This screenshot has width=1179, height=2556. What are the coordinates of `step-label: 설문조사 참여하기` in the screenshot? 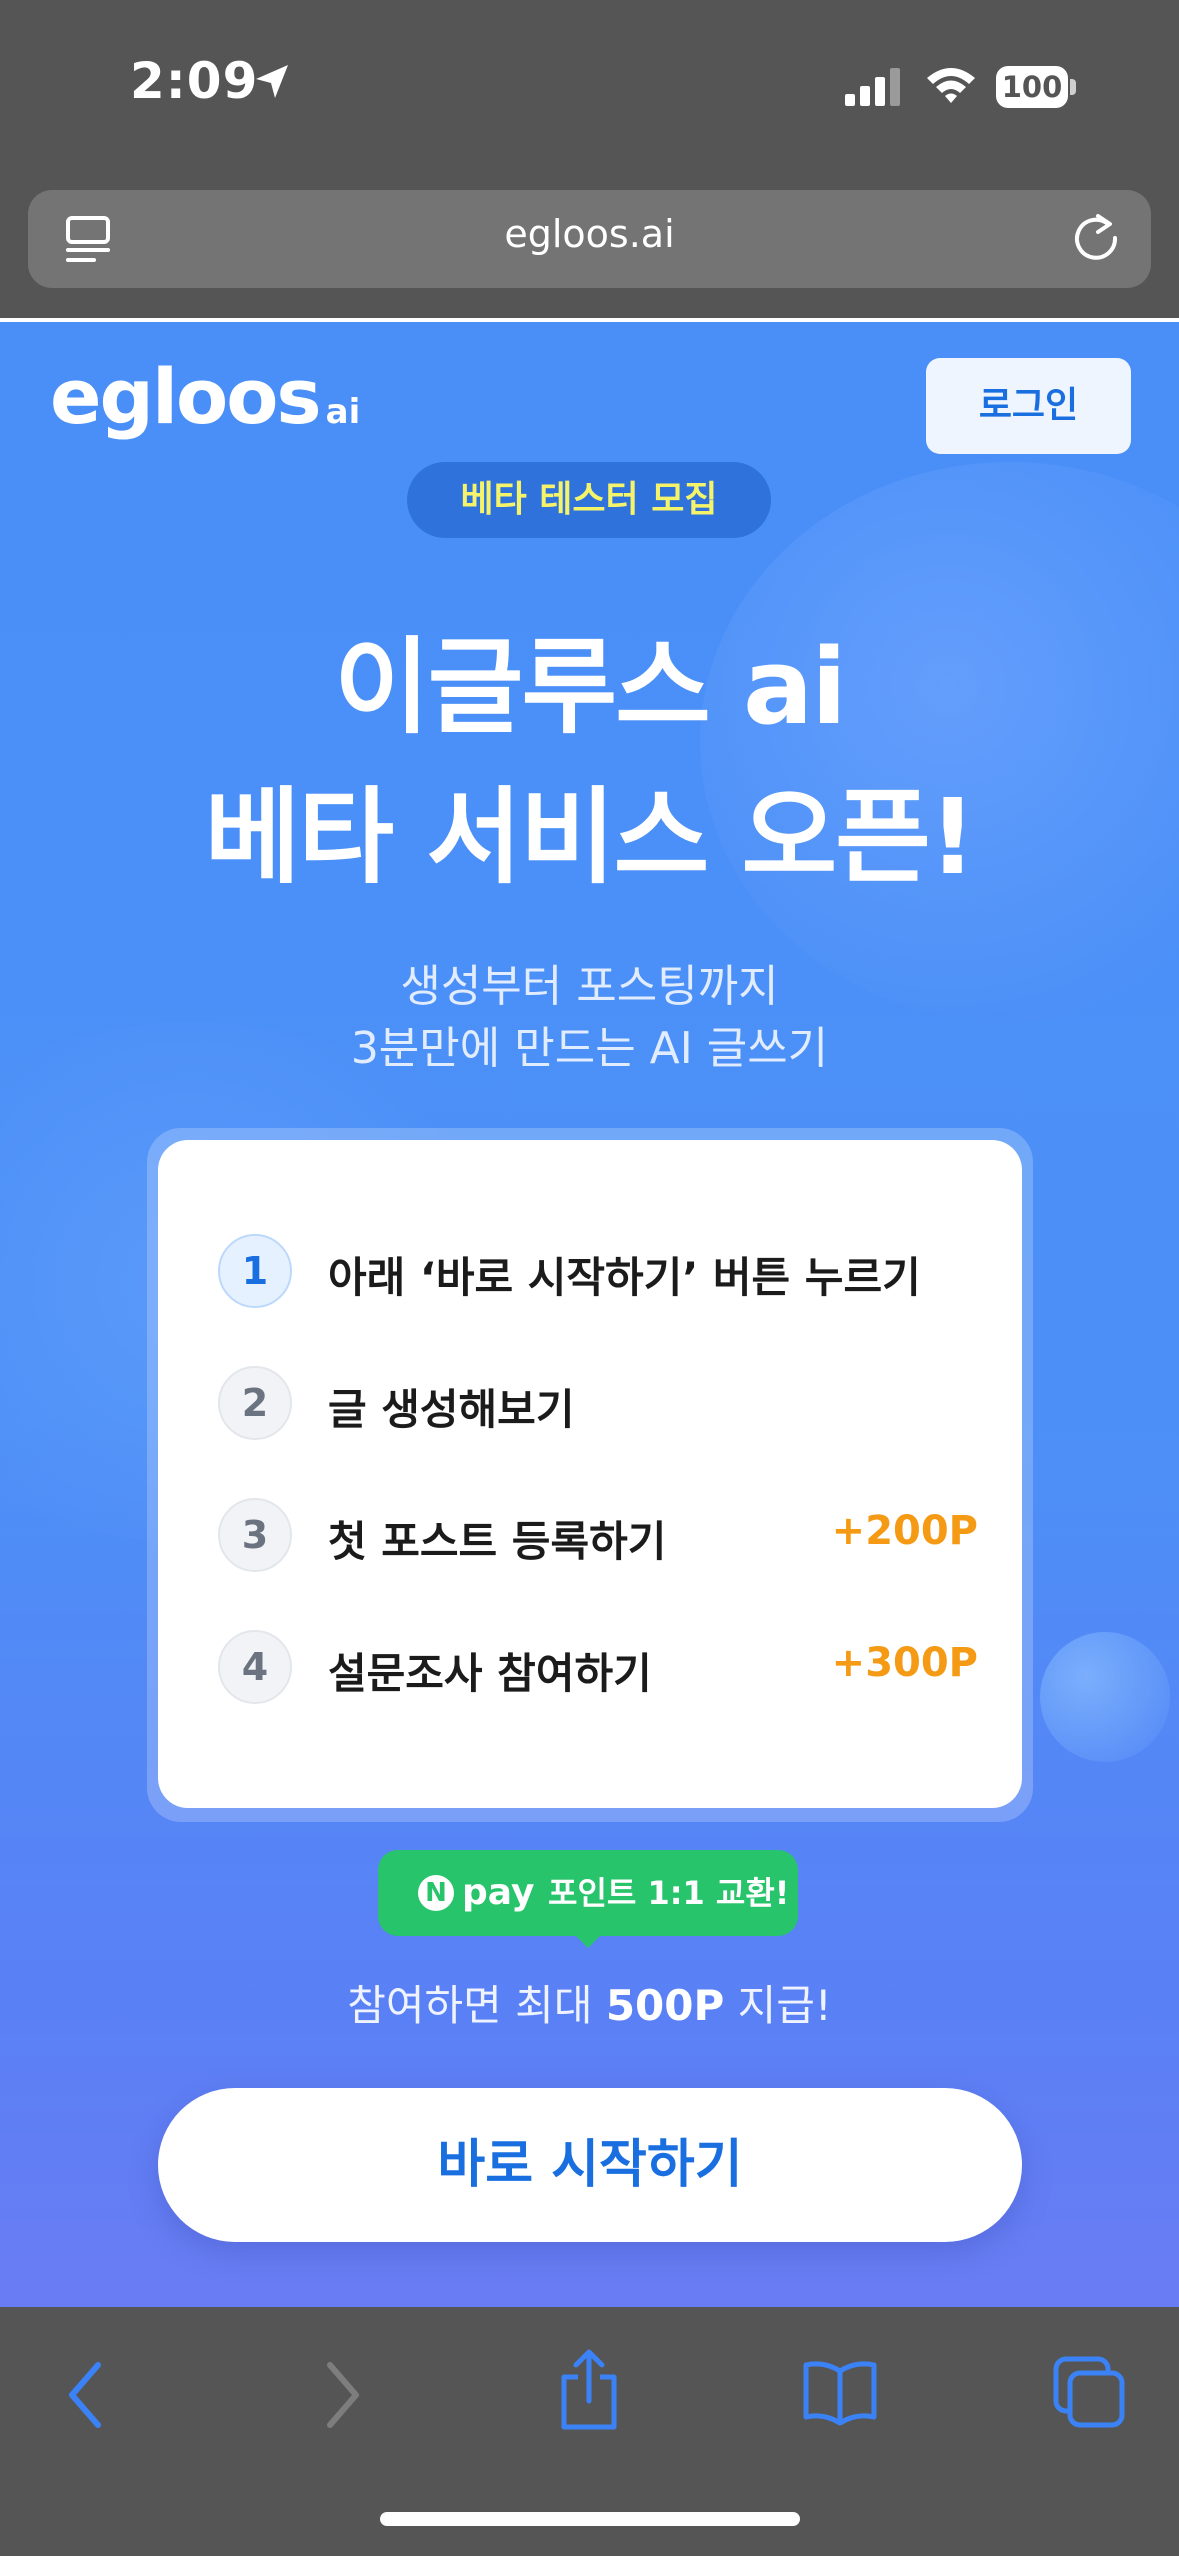 It's located at (490, 1673).